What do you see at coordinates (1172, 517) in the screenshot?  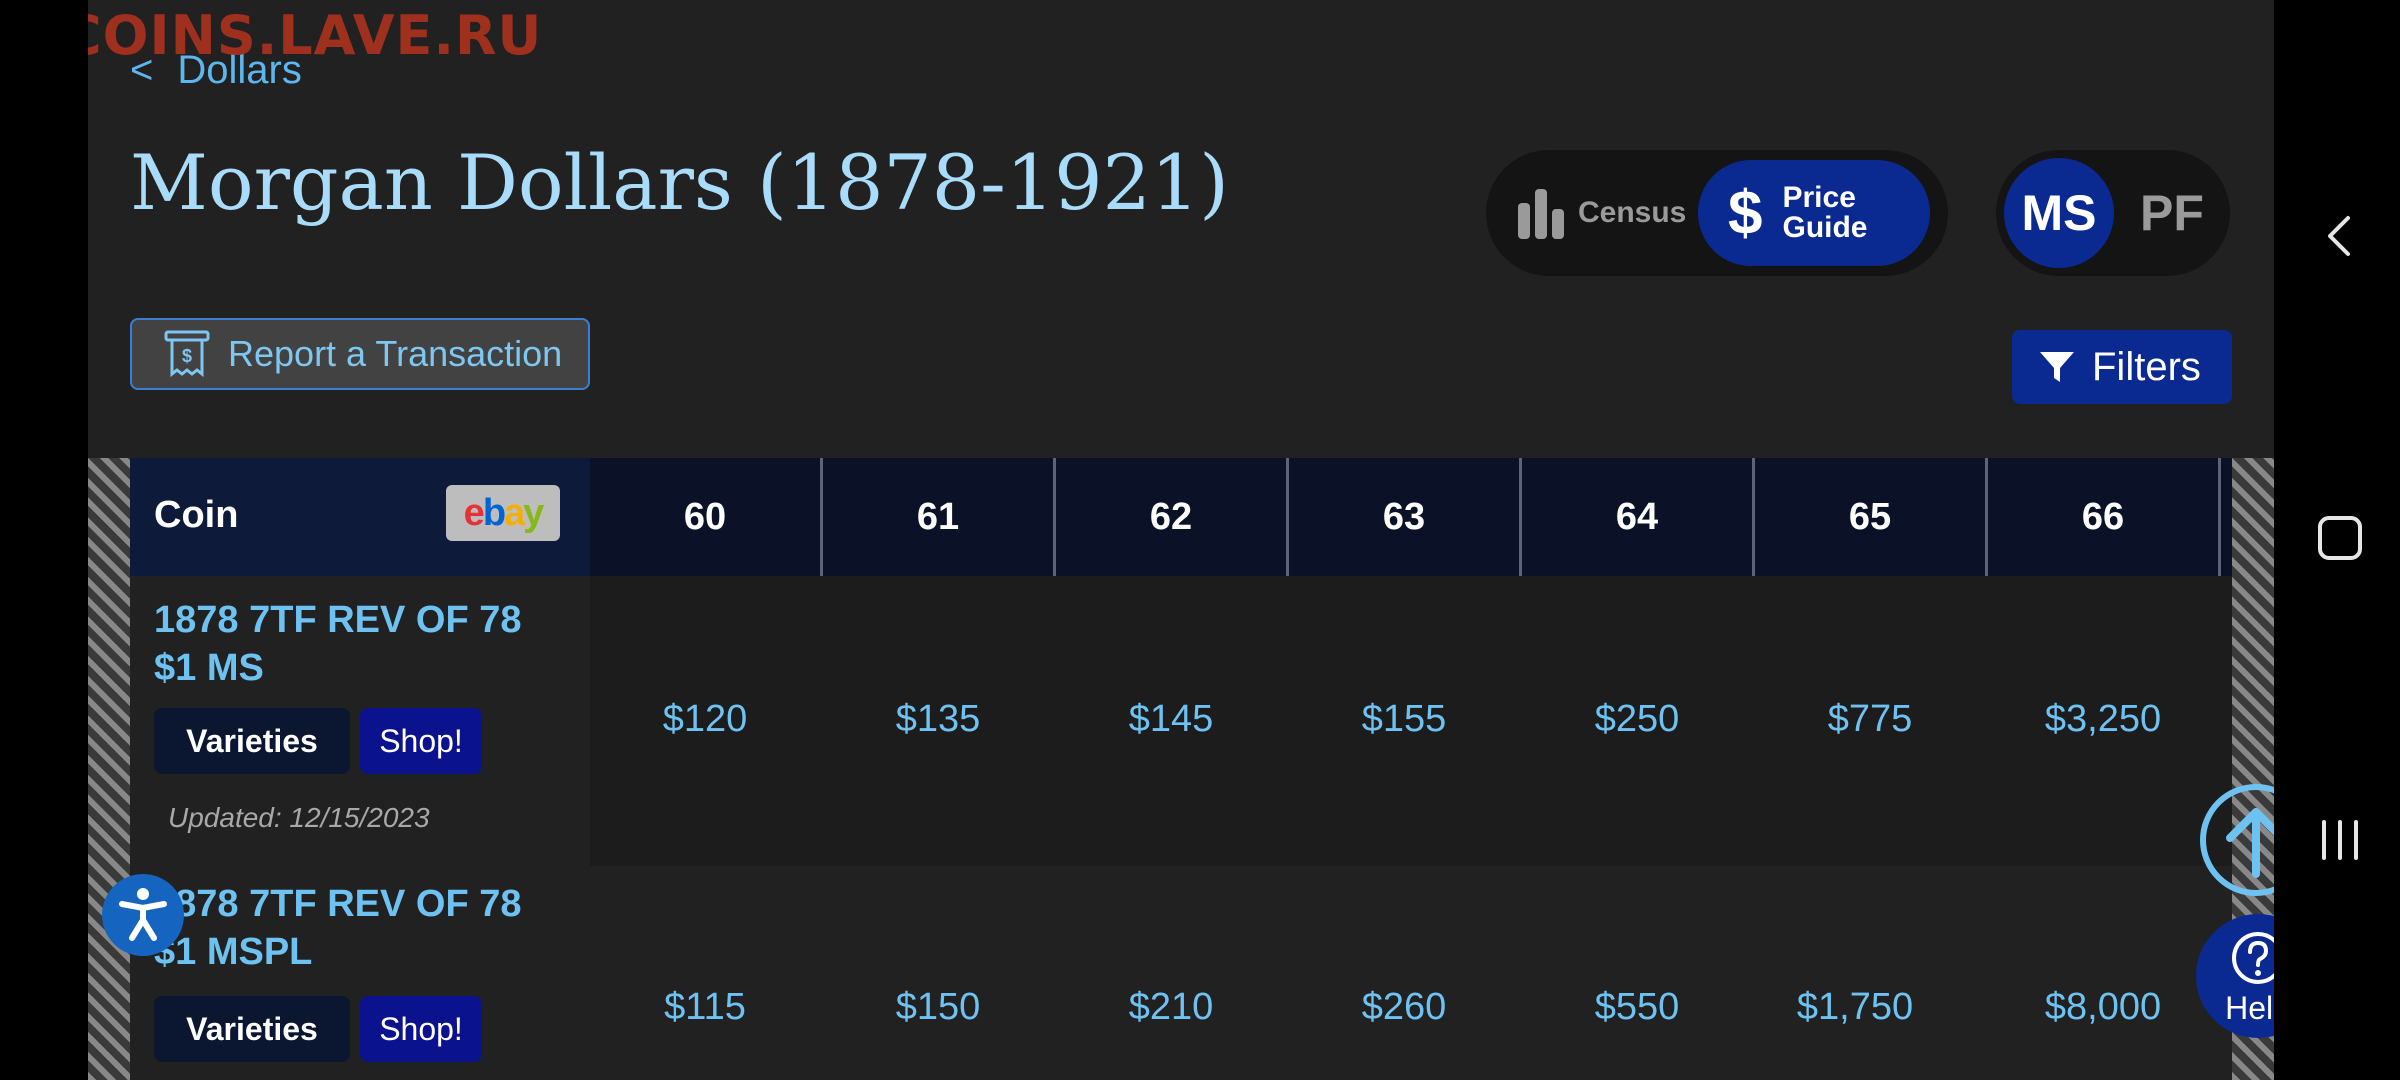 I see `grade-header-62: 62` at bounding box center [1172, 517].